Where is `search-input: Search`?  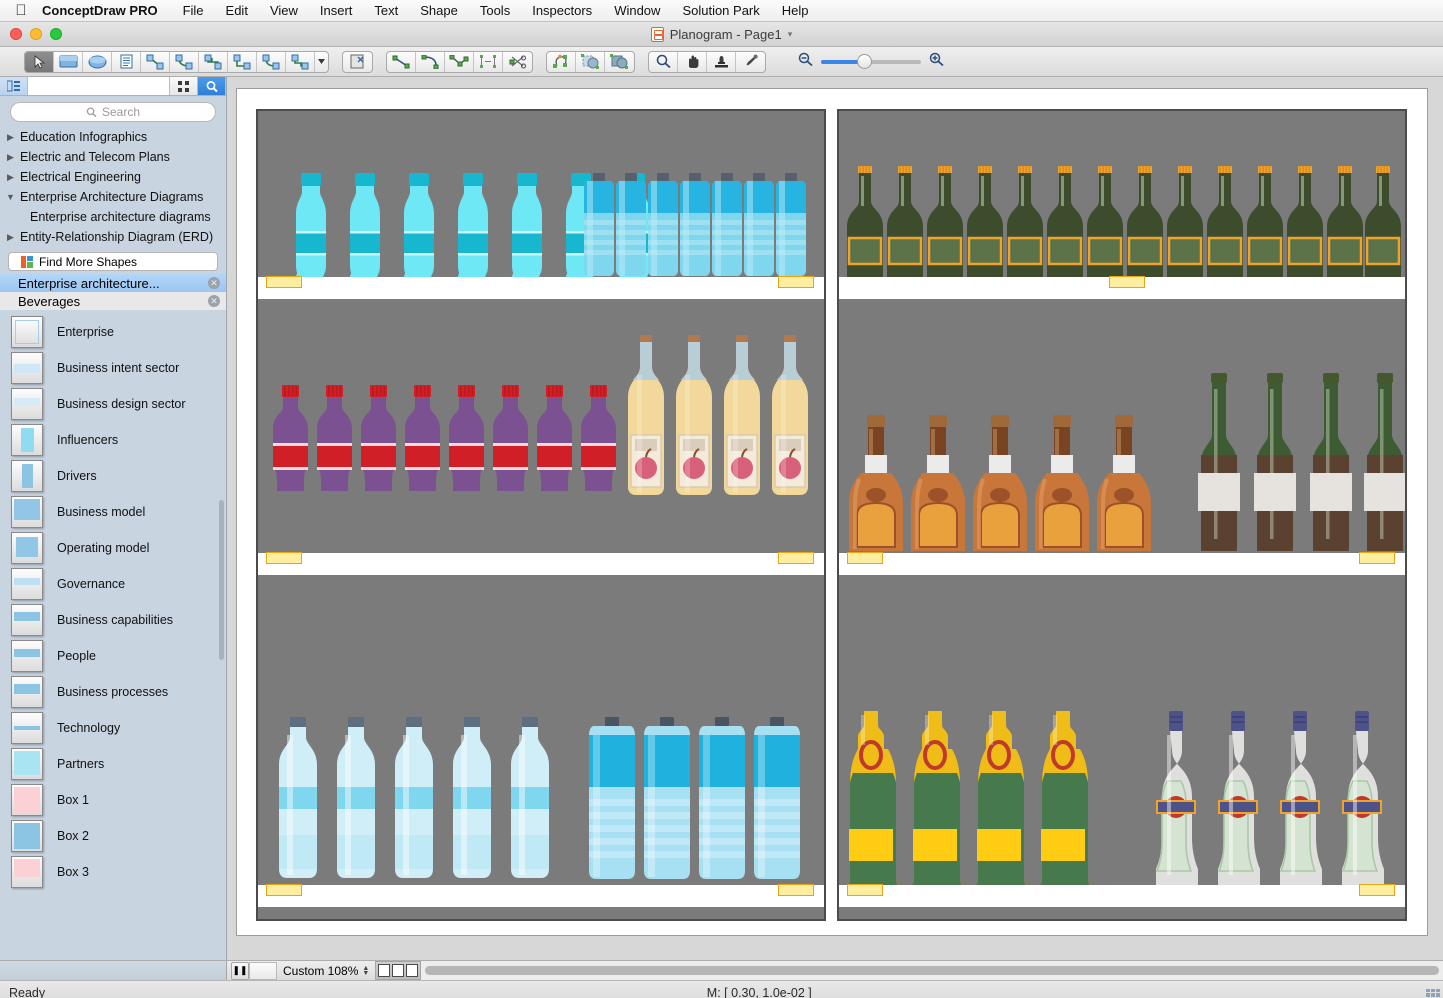 search-input: Search is located at coordinates (113, 112).